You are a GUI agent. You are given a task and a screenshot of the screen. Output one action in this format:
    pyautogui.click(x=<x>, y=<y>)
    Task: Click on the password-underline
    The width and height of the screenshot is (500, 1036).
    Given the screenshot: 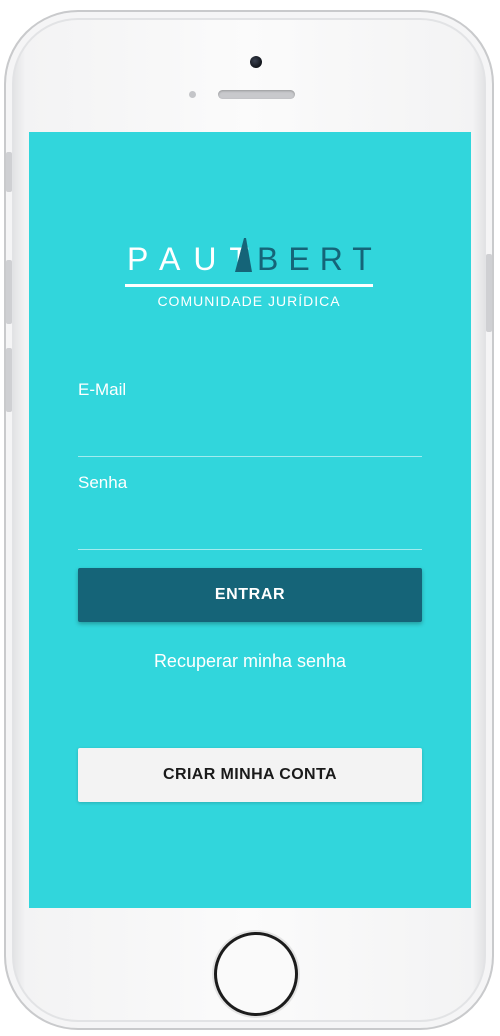 What is the action you would take?
    pyautogui.click(x=250, y=549)
    